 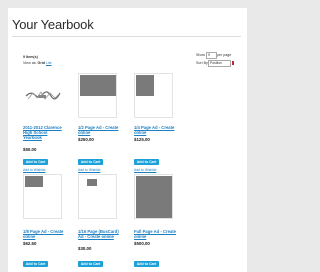 I want to click on sort-by-select: Position, so click(x=219, y=63).